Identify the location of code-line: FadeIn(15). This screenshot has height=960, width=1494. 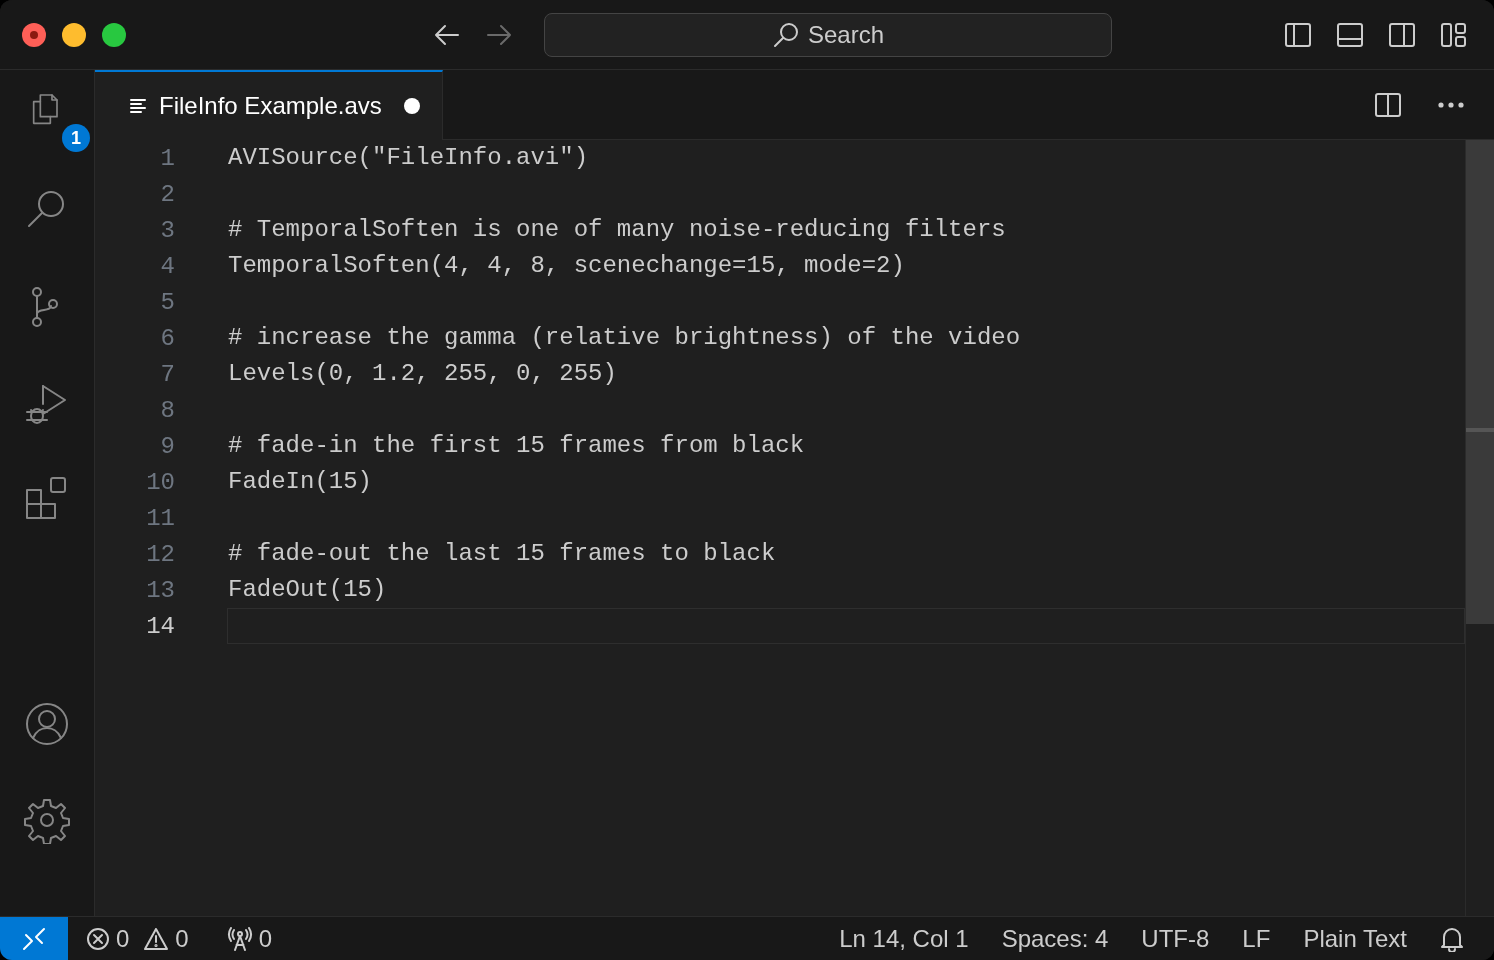
(300, 482).